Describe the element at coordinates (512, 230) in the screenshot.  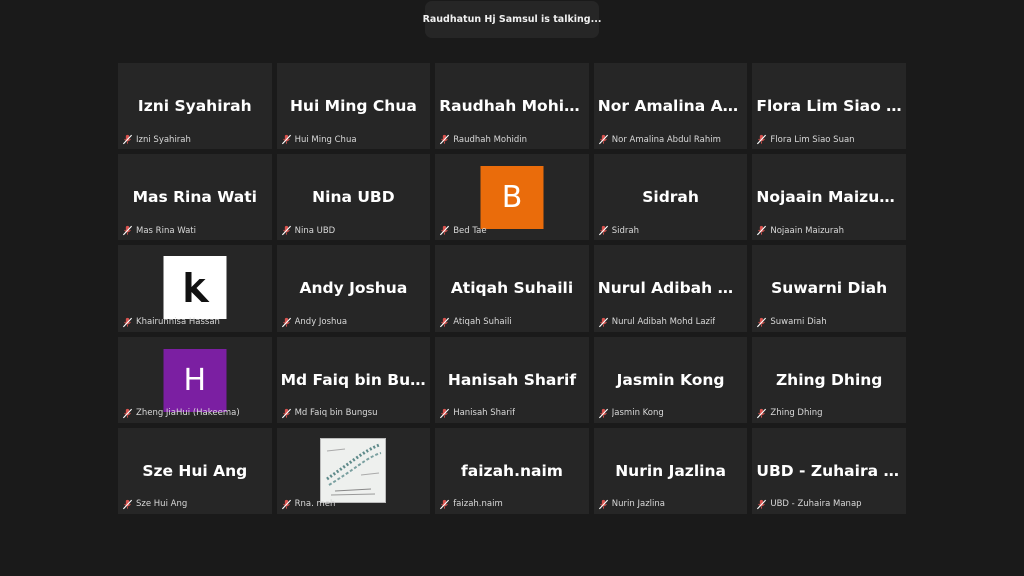
I see `participant-footer: Bed Tae` at that location.